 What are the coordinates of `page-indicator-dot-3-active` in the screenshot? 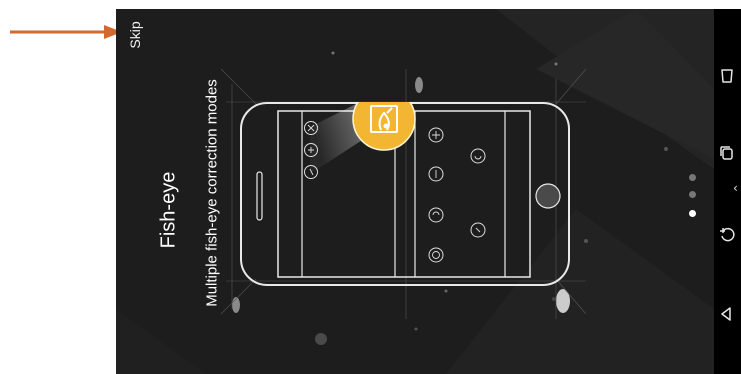 It's located at (692, 213).